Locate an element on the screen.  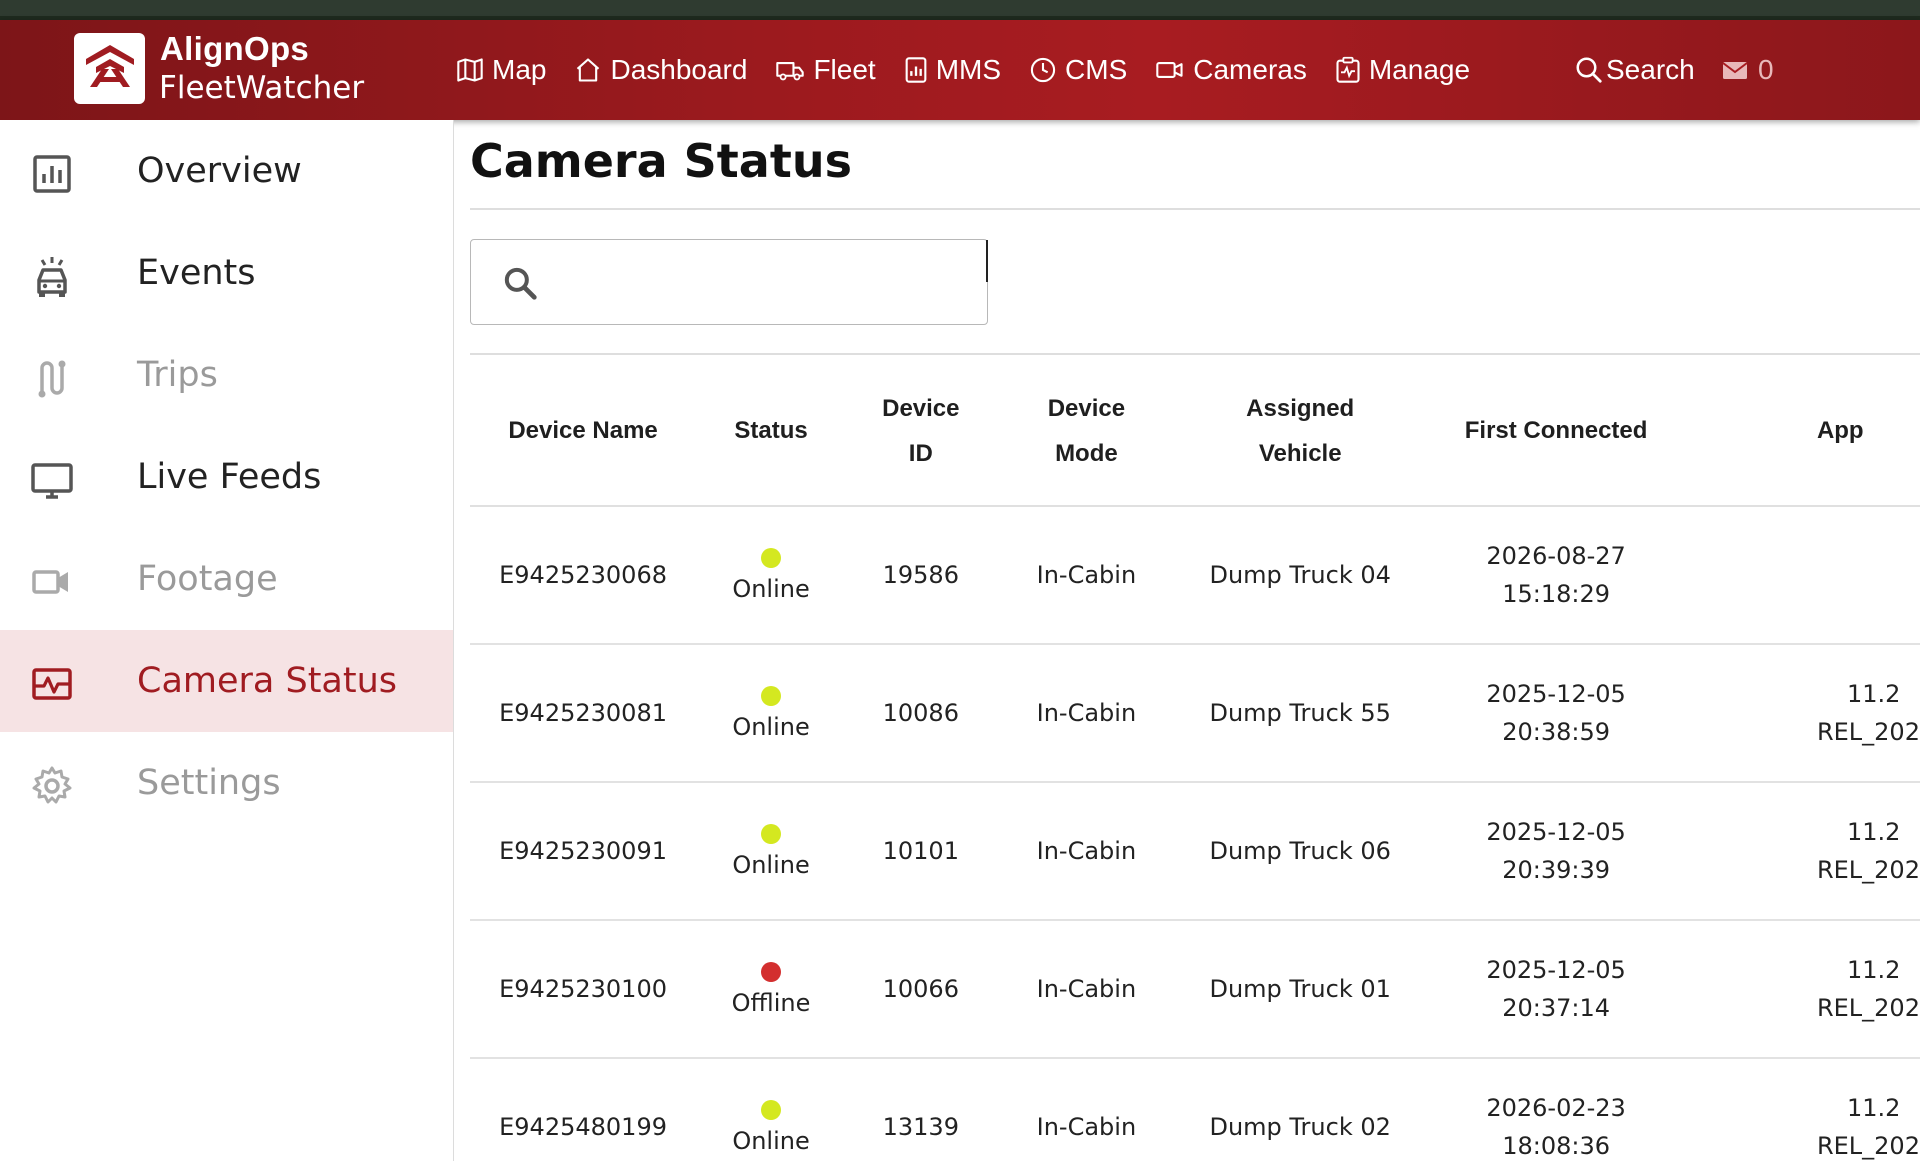
camera-search-input is located at coordinates (761, 282).